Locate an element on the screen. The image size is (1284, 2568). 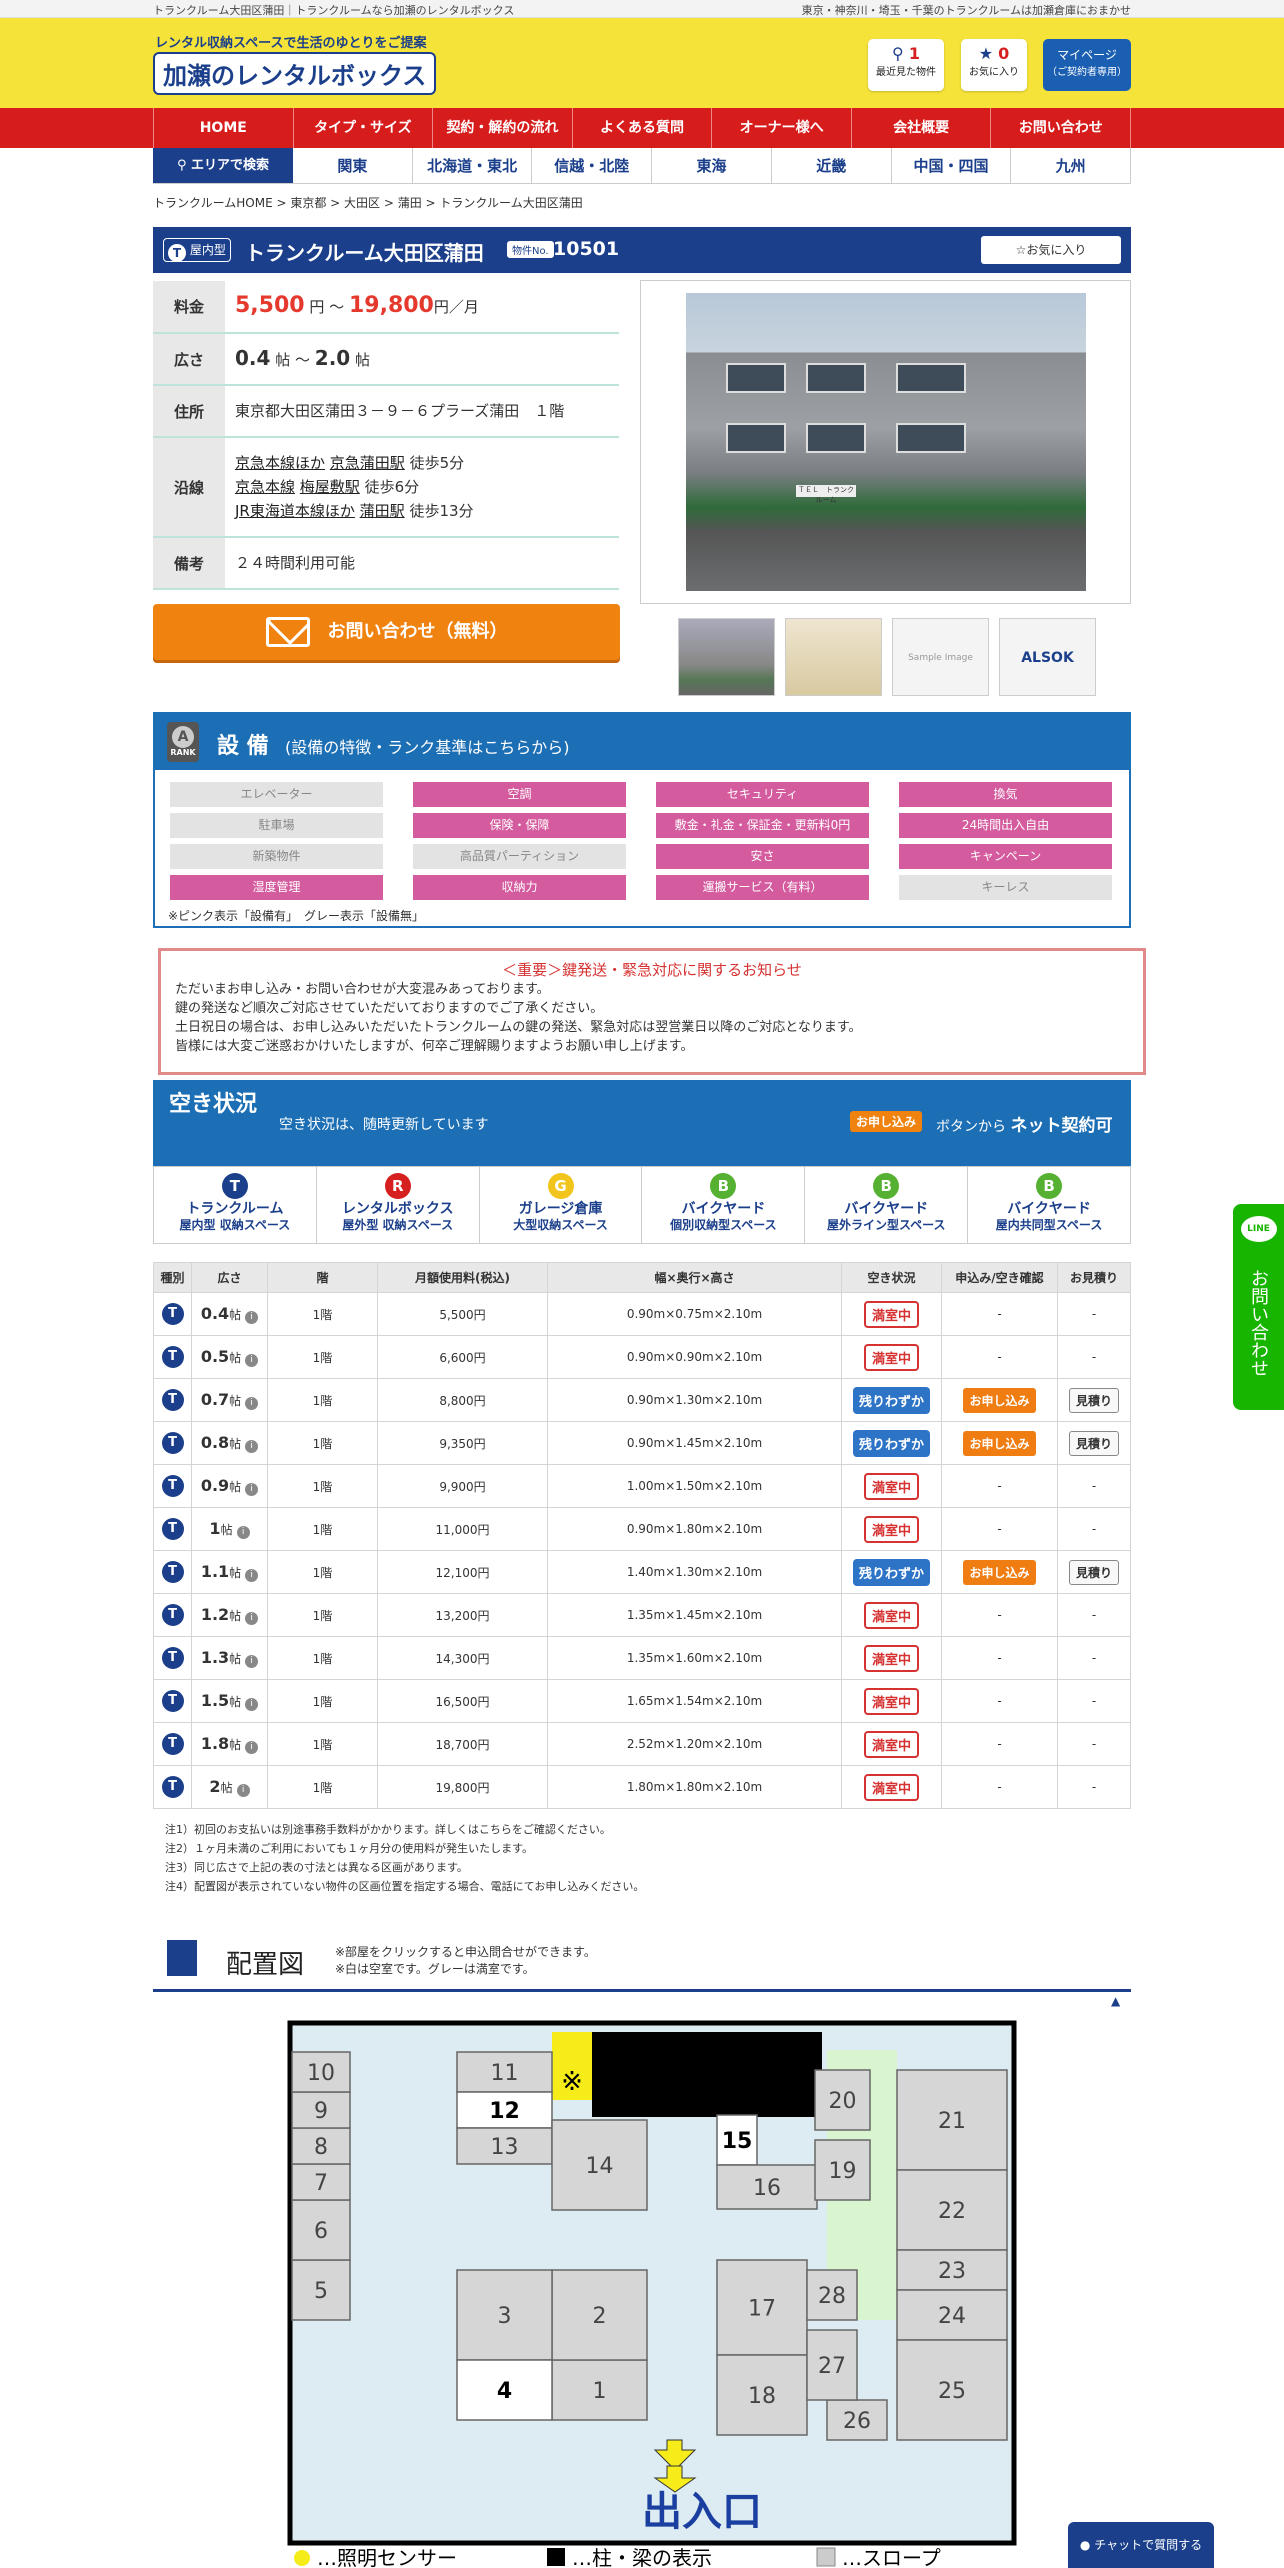
nav-type-size: タイプ・サイズ is located at coordinates (362, 128).